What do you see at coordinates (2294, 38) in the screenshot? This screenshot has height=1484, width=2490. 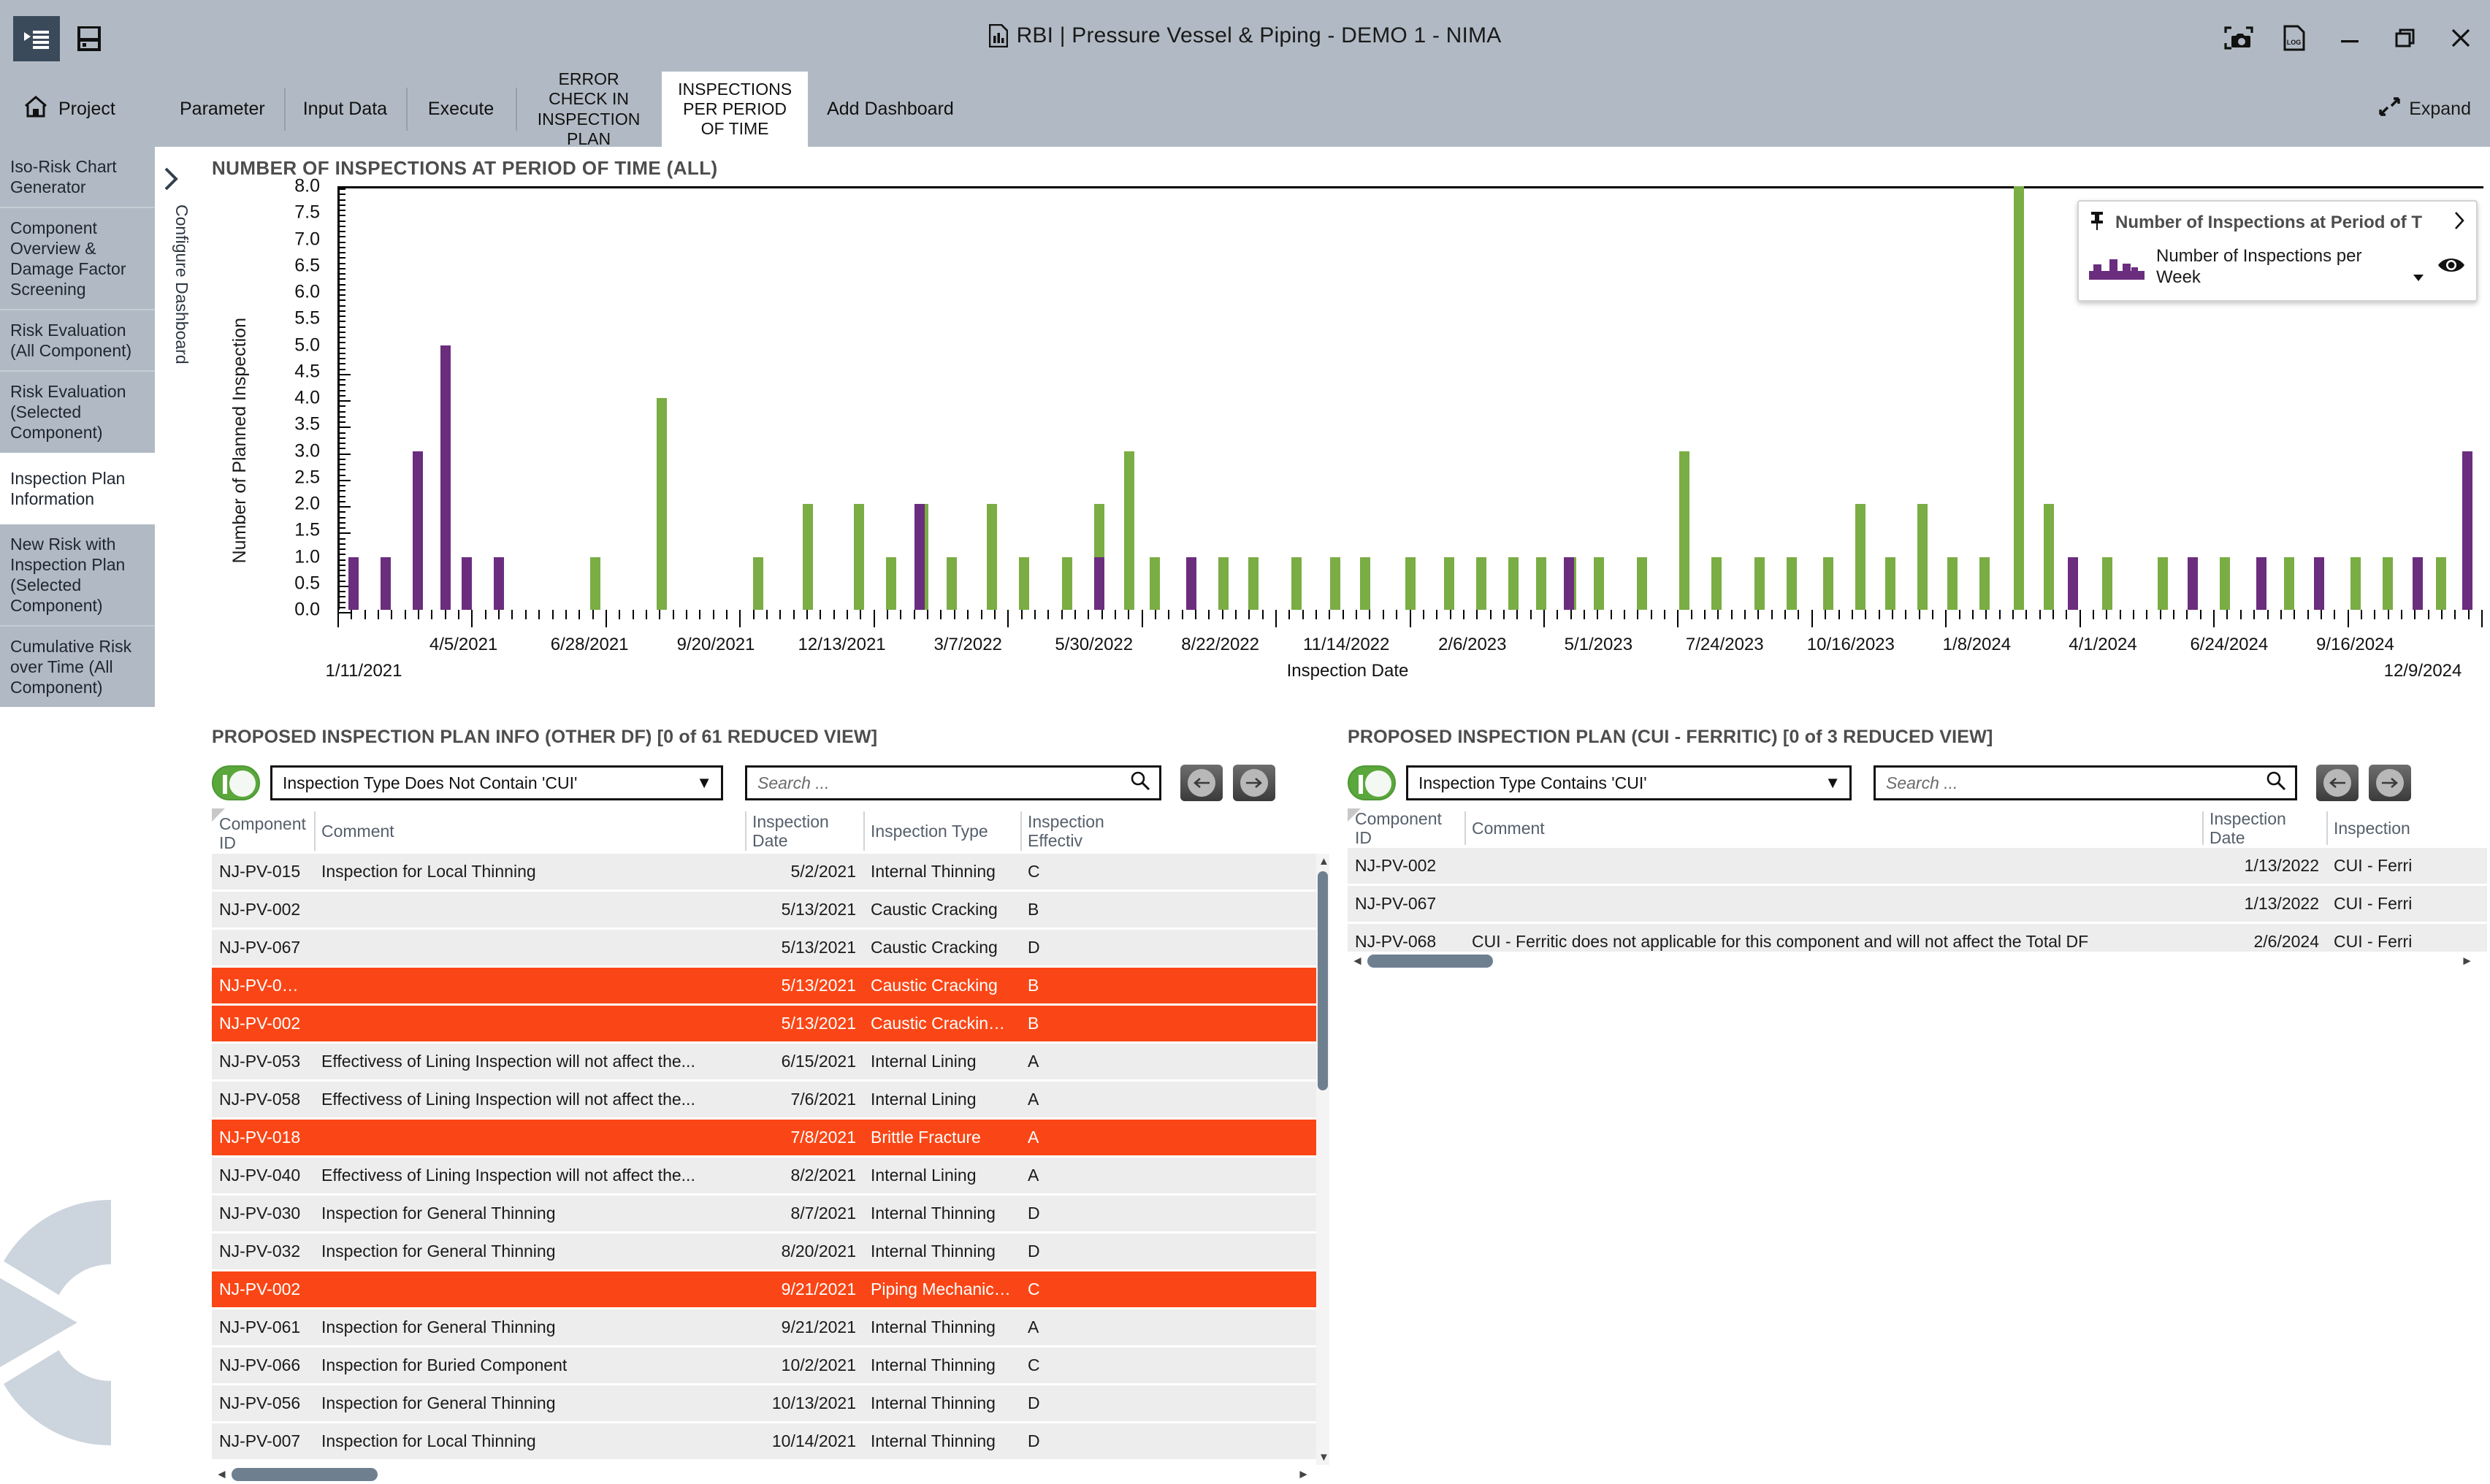 I see `log-document-icon: LOG` at bounding box center [2294, 38].